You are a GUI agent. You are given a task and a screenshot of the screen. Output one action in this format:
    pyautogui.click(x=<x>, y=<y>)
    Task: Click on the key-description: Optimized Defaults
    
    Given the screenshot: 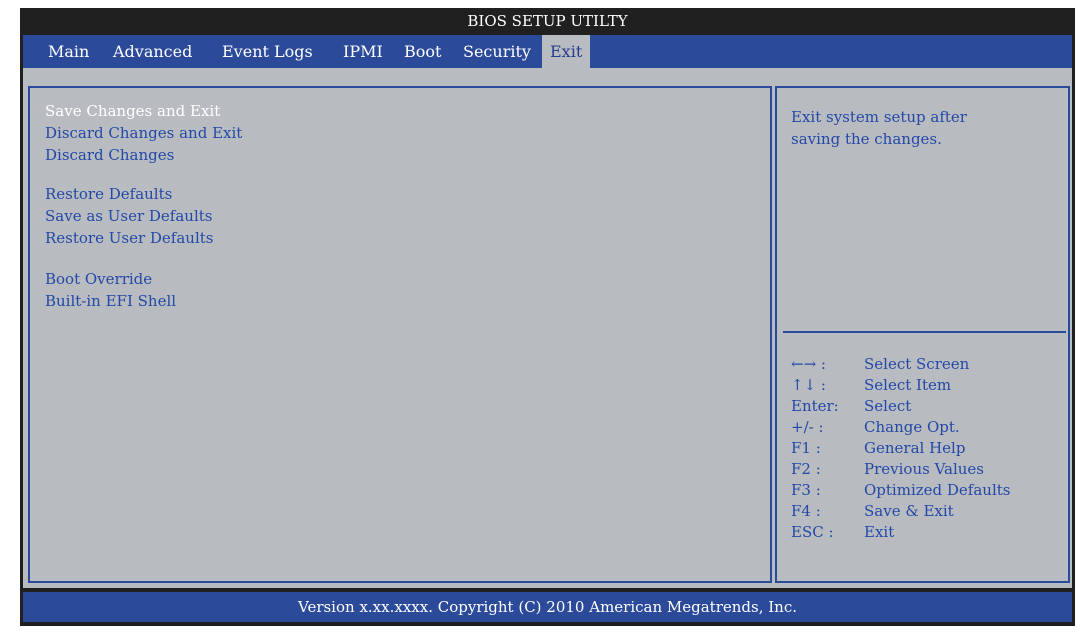 What is the action you would take?
    pyautogui.click(x=937, y=490)
    